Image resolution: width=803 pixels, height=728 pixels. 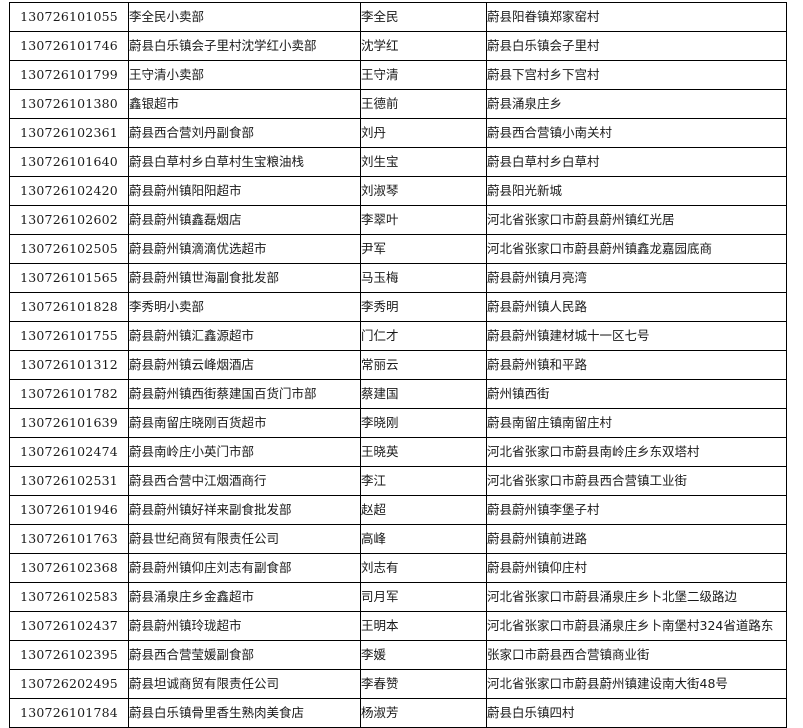 What do you see at coordinates (69, 365) in the screenshot?
I see `cell-license-code: 130726101312` at bounding box center [69, 365].